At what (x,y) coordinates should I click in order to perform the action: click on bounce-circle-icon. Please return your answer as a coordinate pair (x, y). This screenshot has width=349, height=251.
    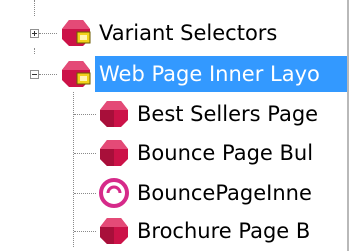
    Looking at the image, I should click on (114, 193).